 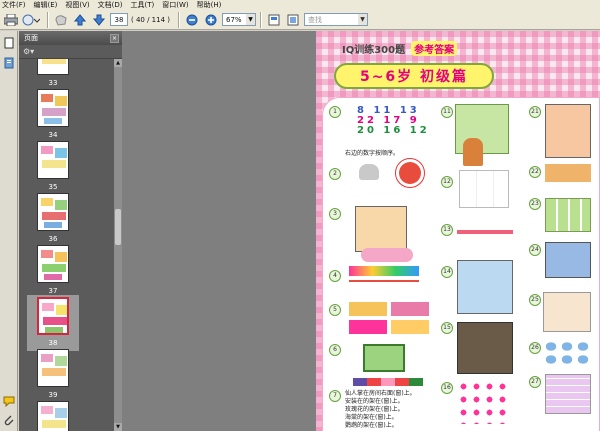 I want to click on page-number-input: 38, so click(x=119, y=19).